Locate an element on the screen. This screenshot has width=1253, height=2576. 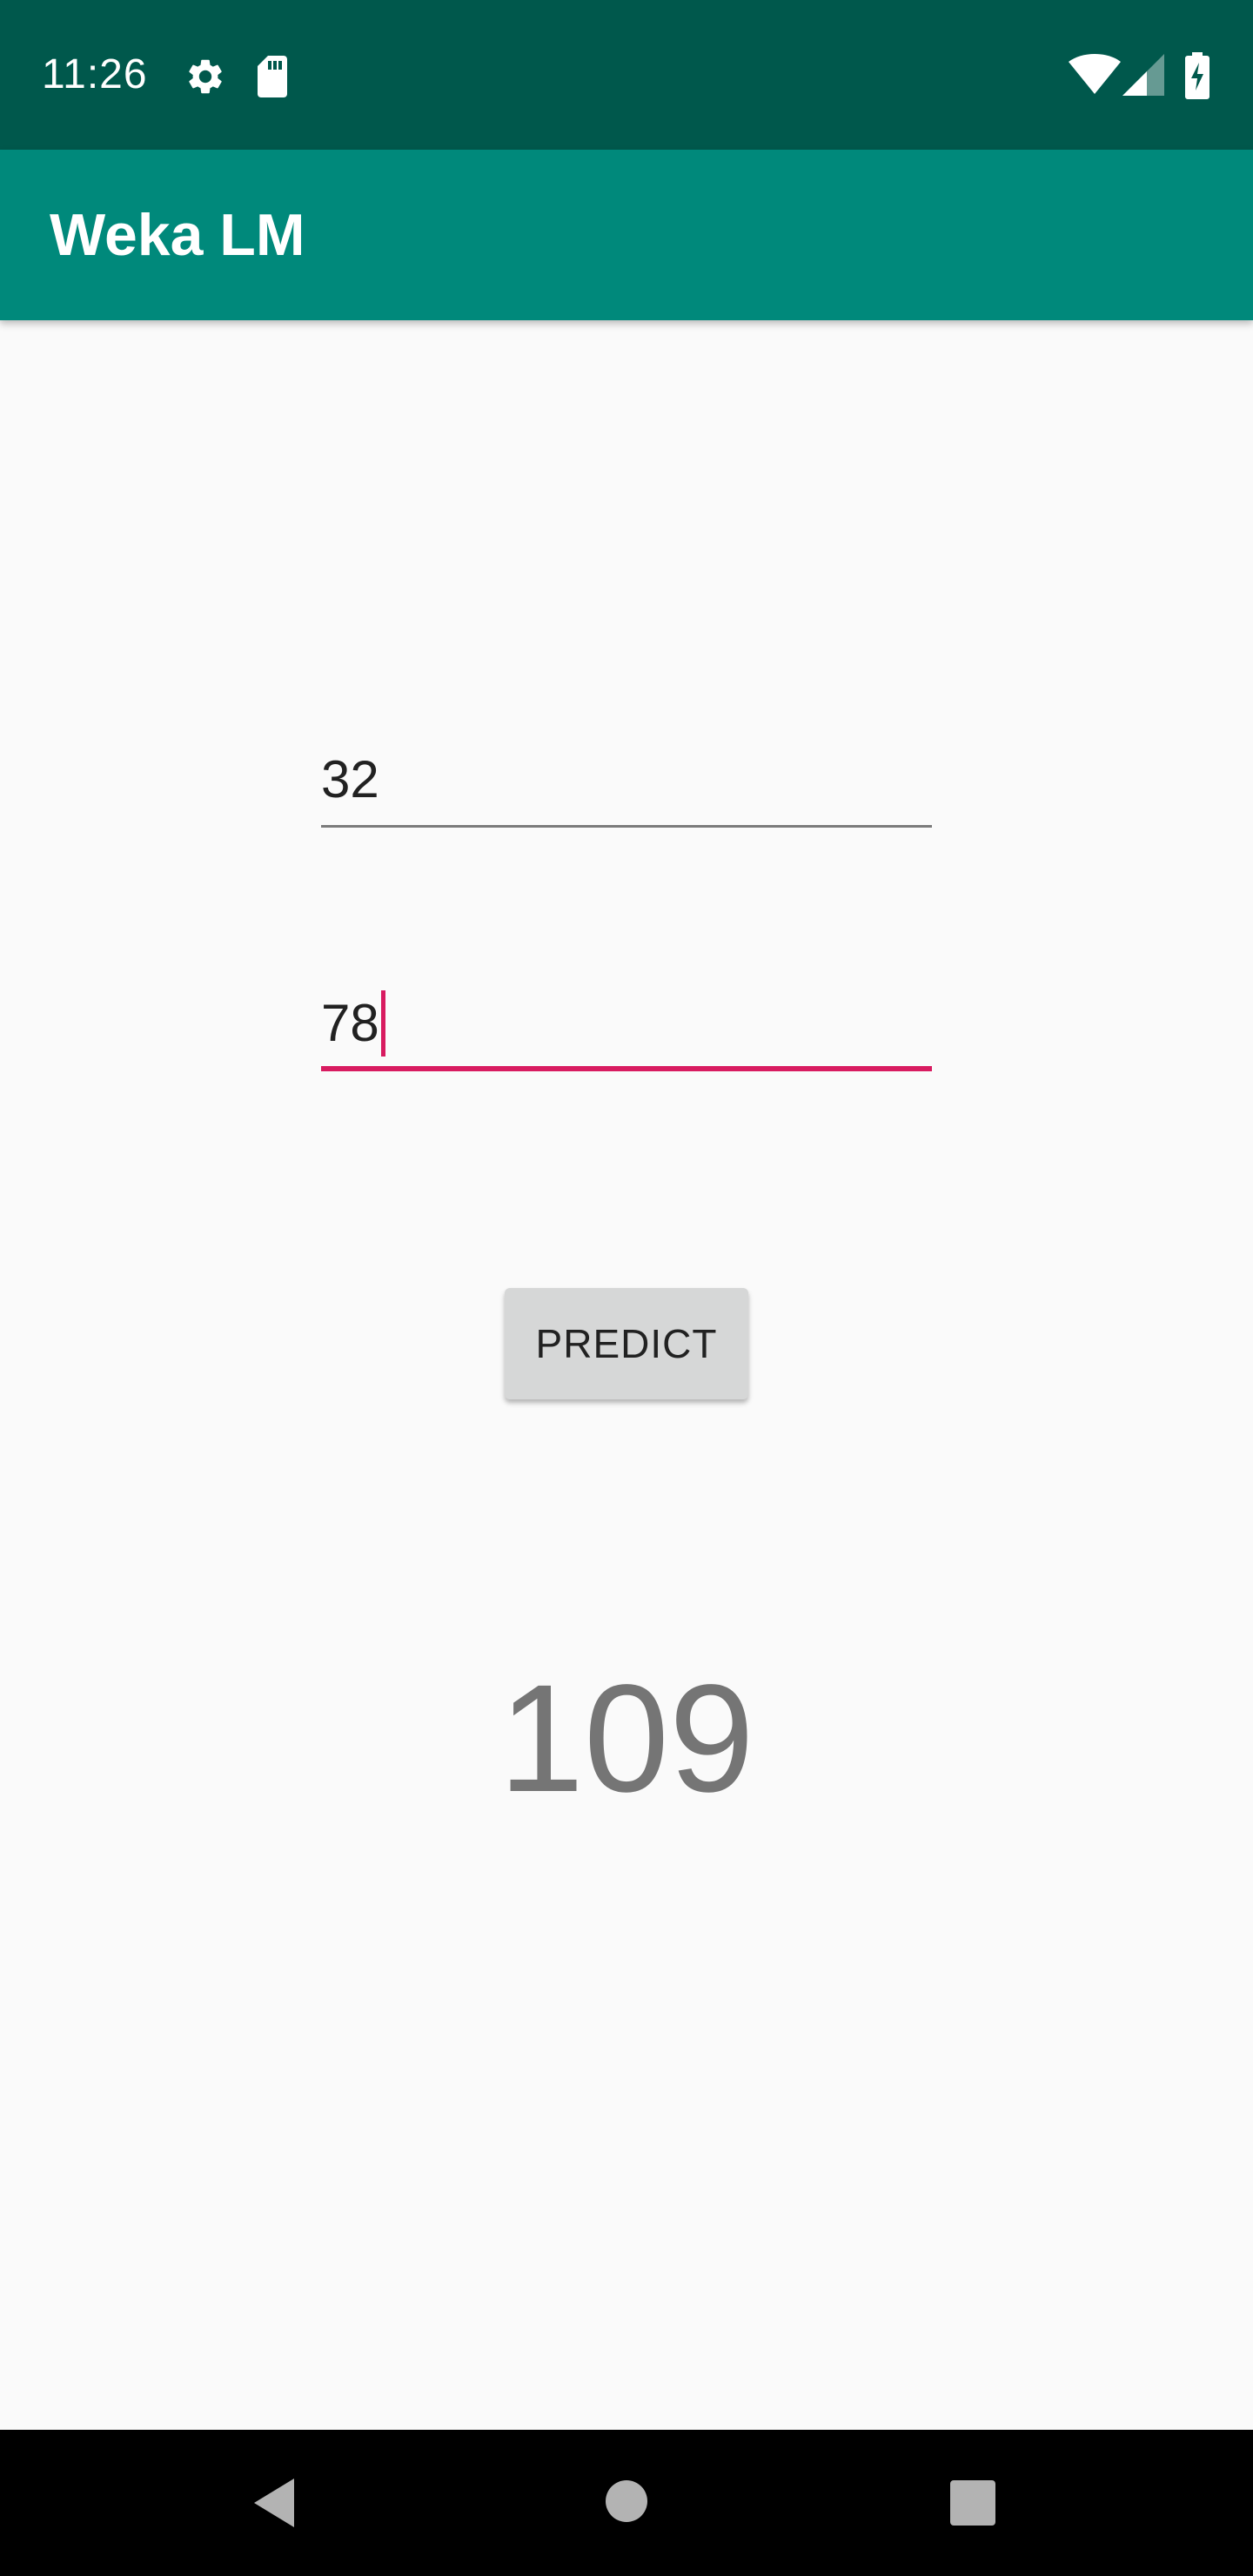
input-field-1: 32 is located at coordinates (626, 780).